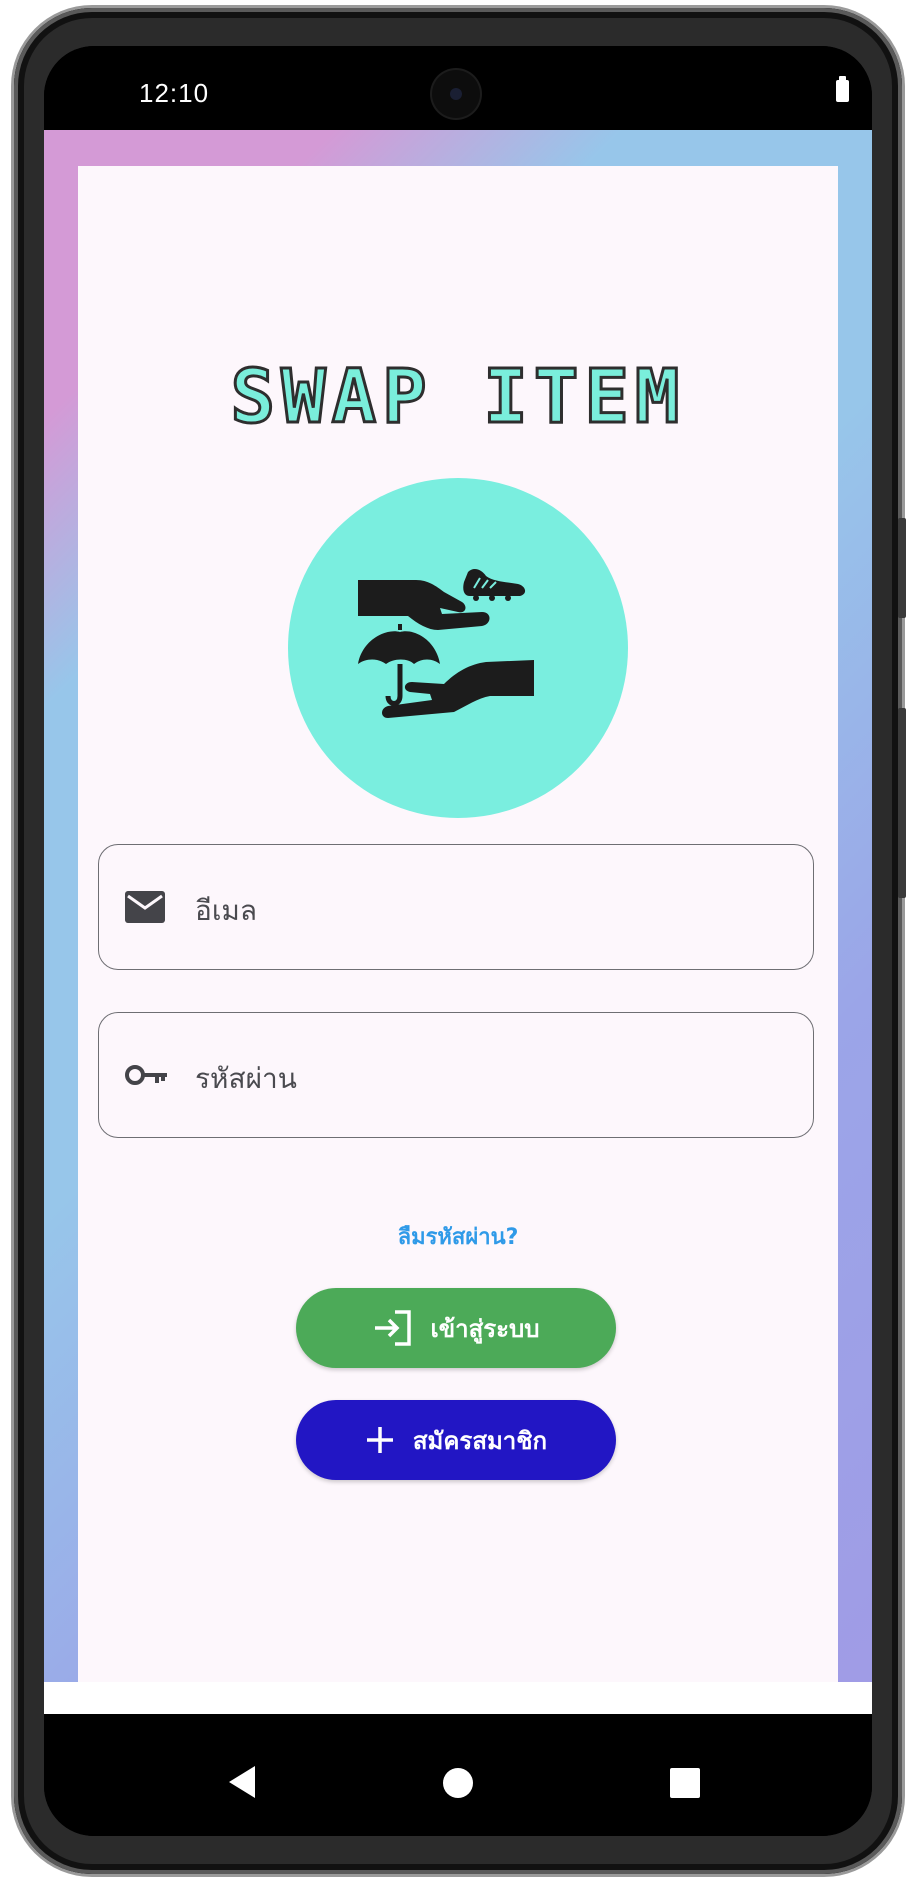  What do you see at coordinates (226, 910) in the screenshot?
I see `email-placeholder: อีเมล` at bounding box center [226, 910].